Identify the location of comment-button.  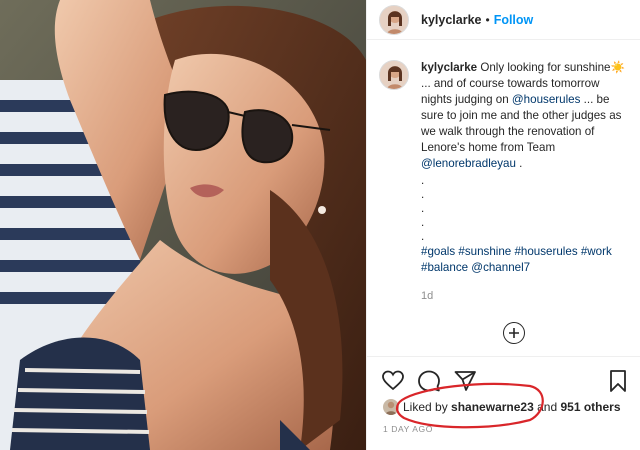
(429, 383).